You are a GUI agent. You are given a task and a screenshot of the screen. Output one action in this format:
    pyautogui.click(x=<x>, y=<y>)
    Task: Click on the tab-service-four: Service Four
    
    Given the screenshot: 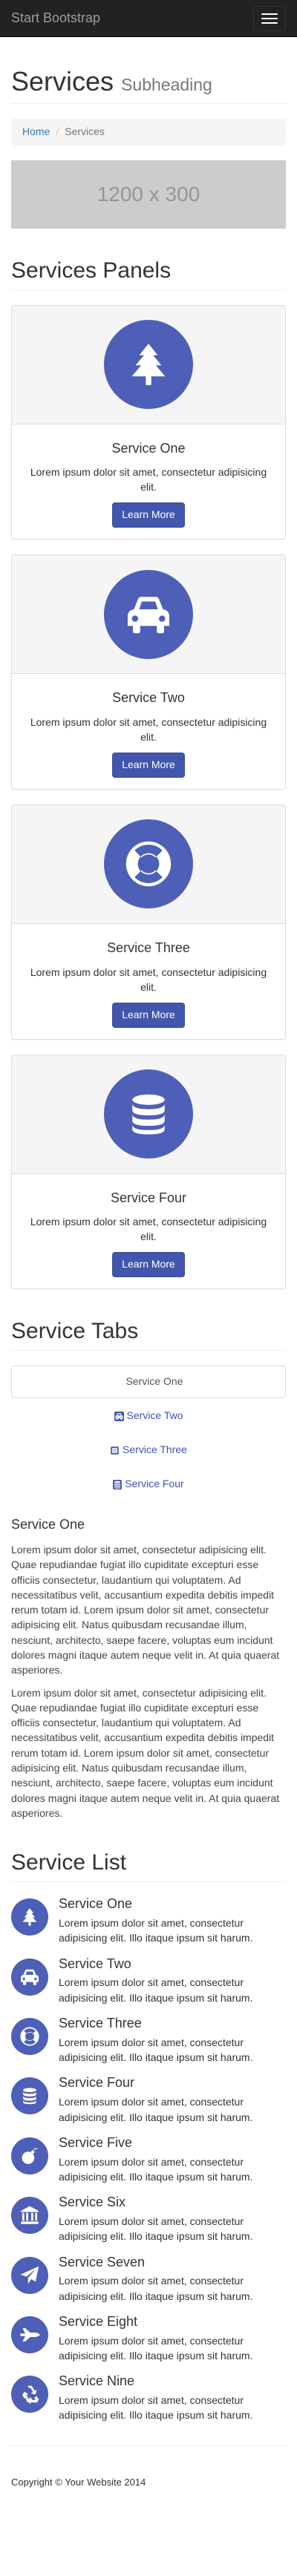 What is the action you would take?
    pyautogui.click(x=148, y=1484)
    